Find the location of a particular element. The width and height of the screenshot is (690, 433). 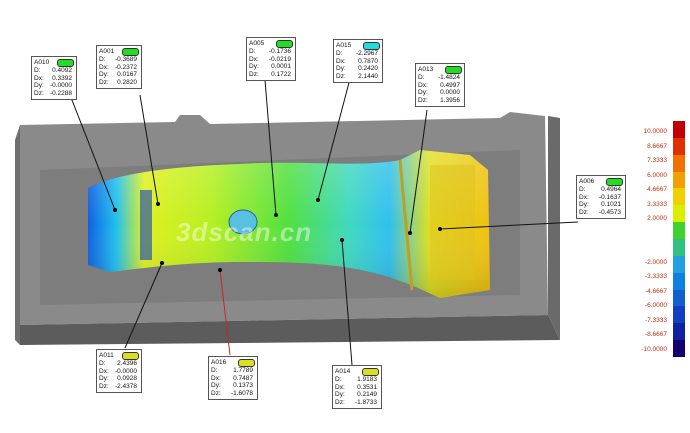

callout-id: A001 is located at coordinates (107, 51).